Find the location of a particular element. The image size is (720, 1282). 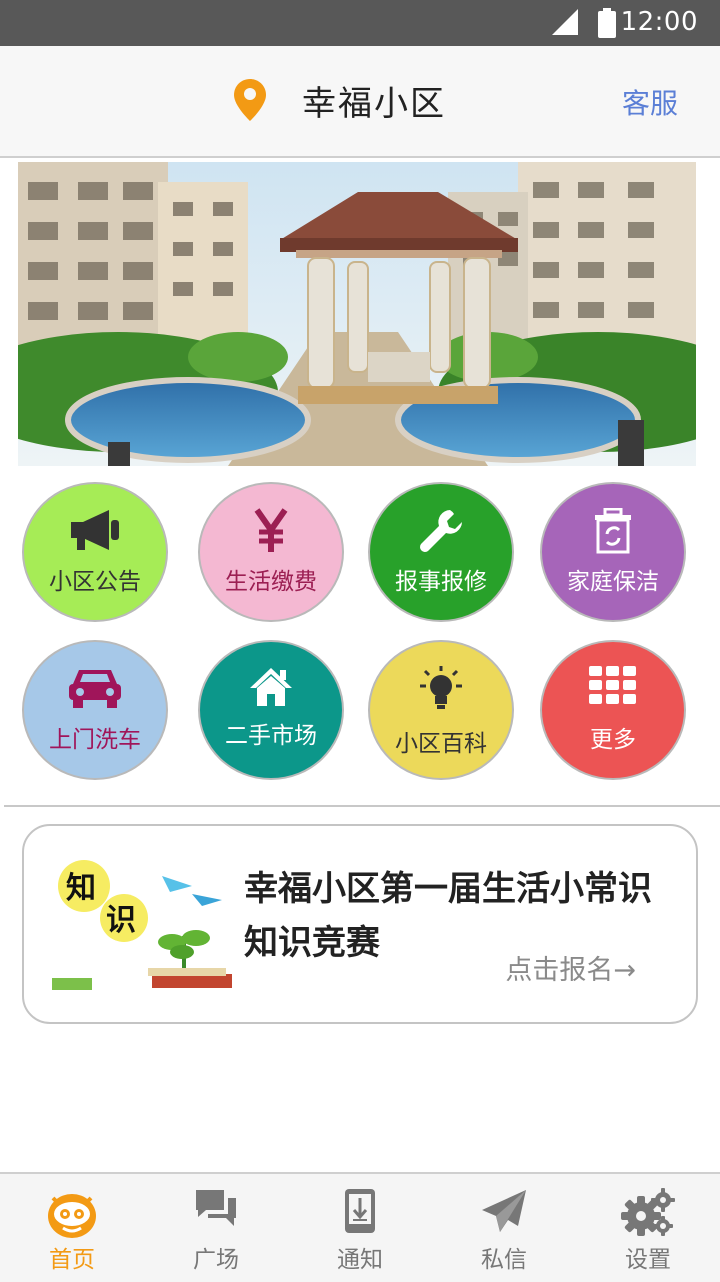

car-icon is located at coordinates (95, 689).